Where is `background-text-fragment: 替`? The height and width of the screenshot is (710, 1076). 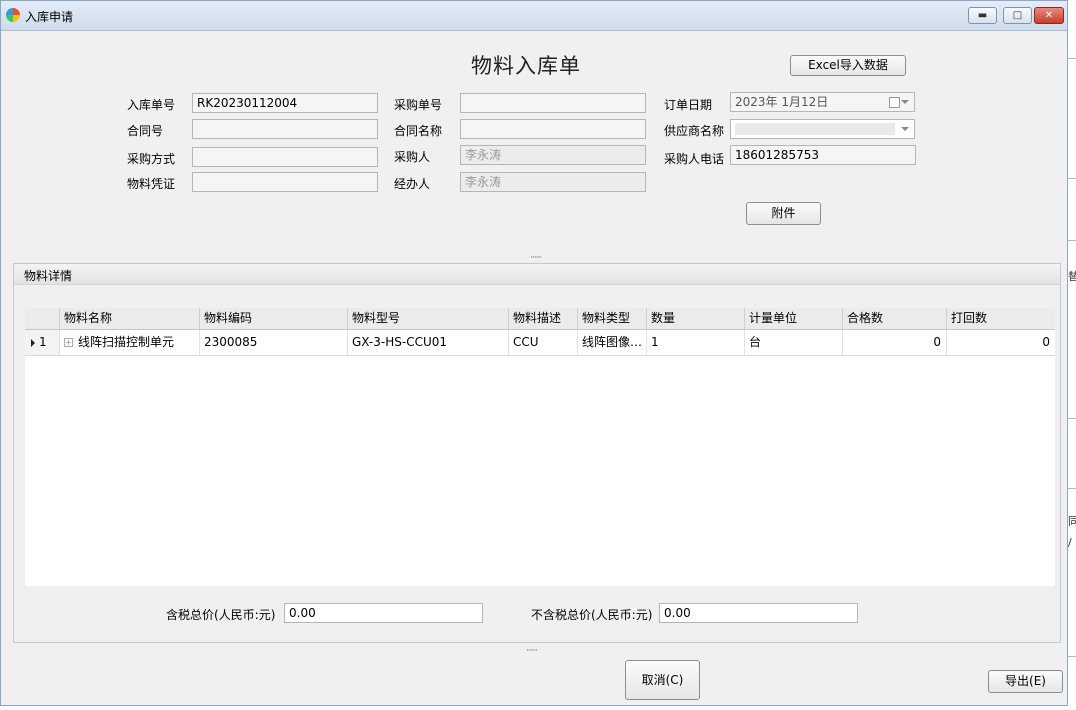
background-text-fragment: 替 is located at coordinates (1072, 276).